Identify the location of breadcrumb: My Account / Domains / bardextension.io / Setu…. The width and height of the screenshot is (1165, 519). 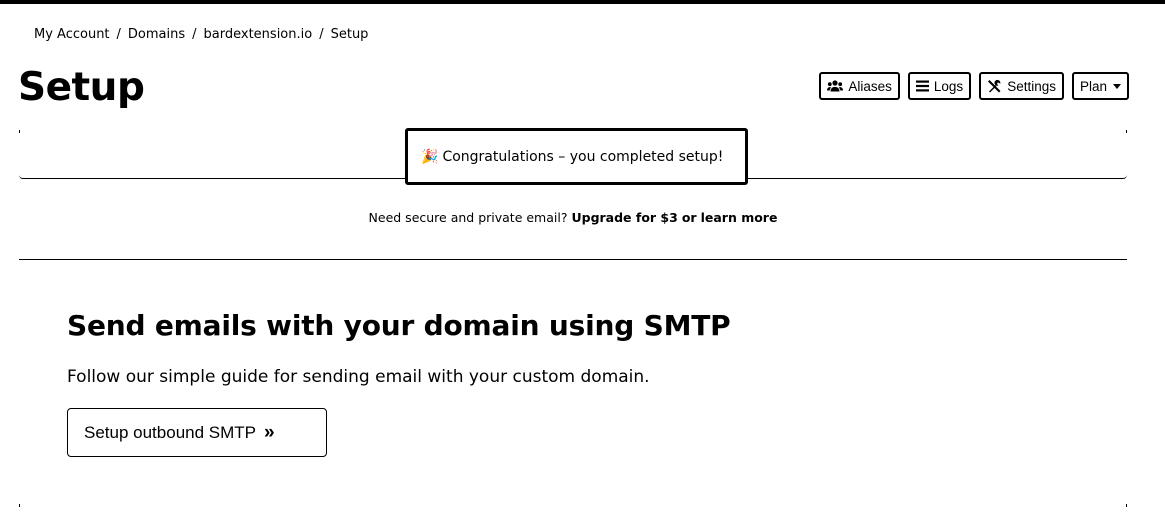
(201, 35).